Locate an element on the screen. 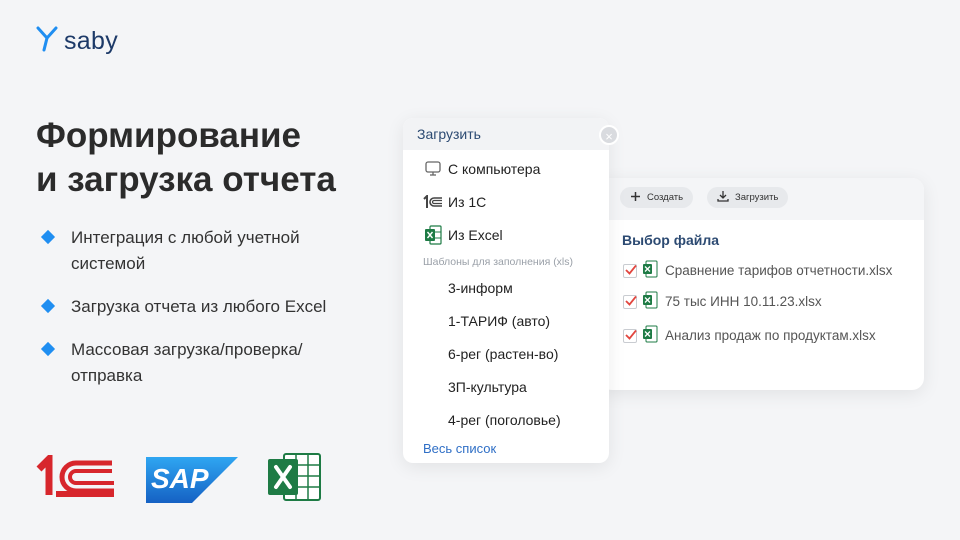 Image resolution: width=960 pixels, height=540 pixels. feature-text: Массовая загрузка/проверка/ отправка is located at coordinates (187, 362).